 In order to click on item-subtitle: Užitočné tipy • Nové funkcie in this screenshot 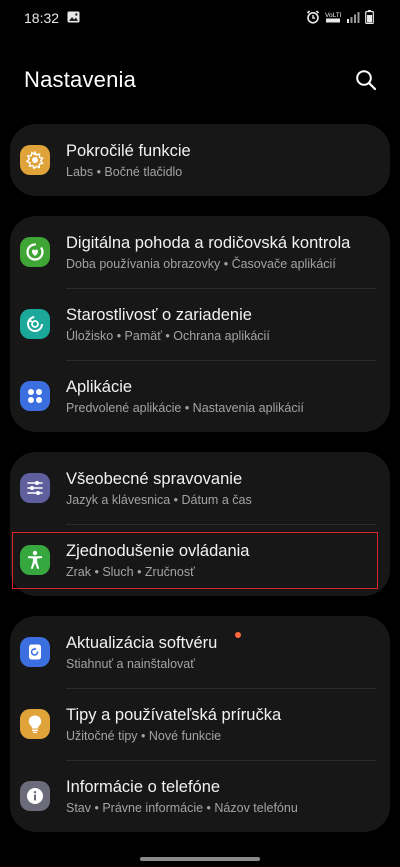, I will do `click(144, 735)`.